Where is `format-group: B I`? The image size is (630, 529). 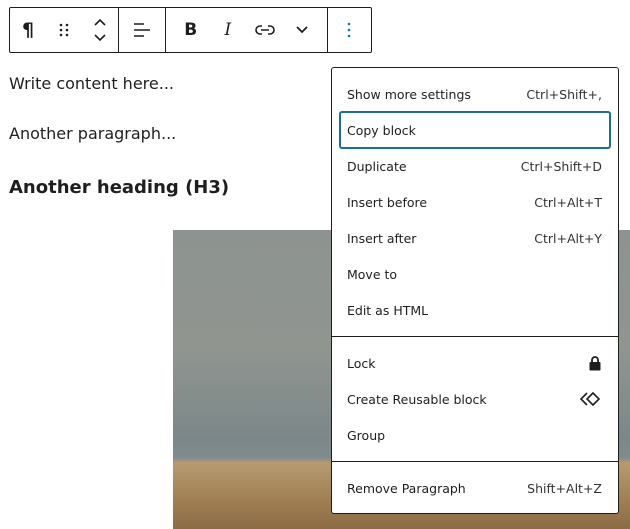 format-group: B I is located at coordinates (247, 30).